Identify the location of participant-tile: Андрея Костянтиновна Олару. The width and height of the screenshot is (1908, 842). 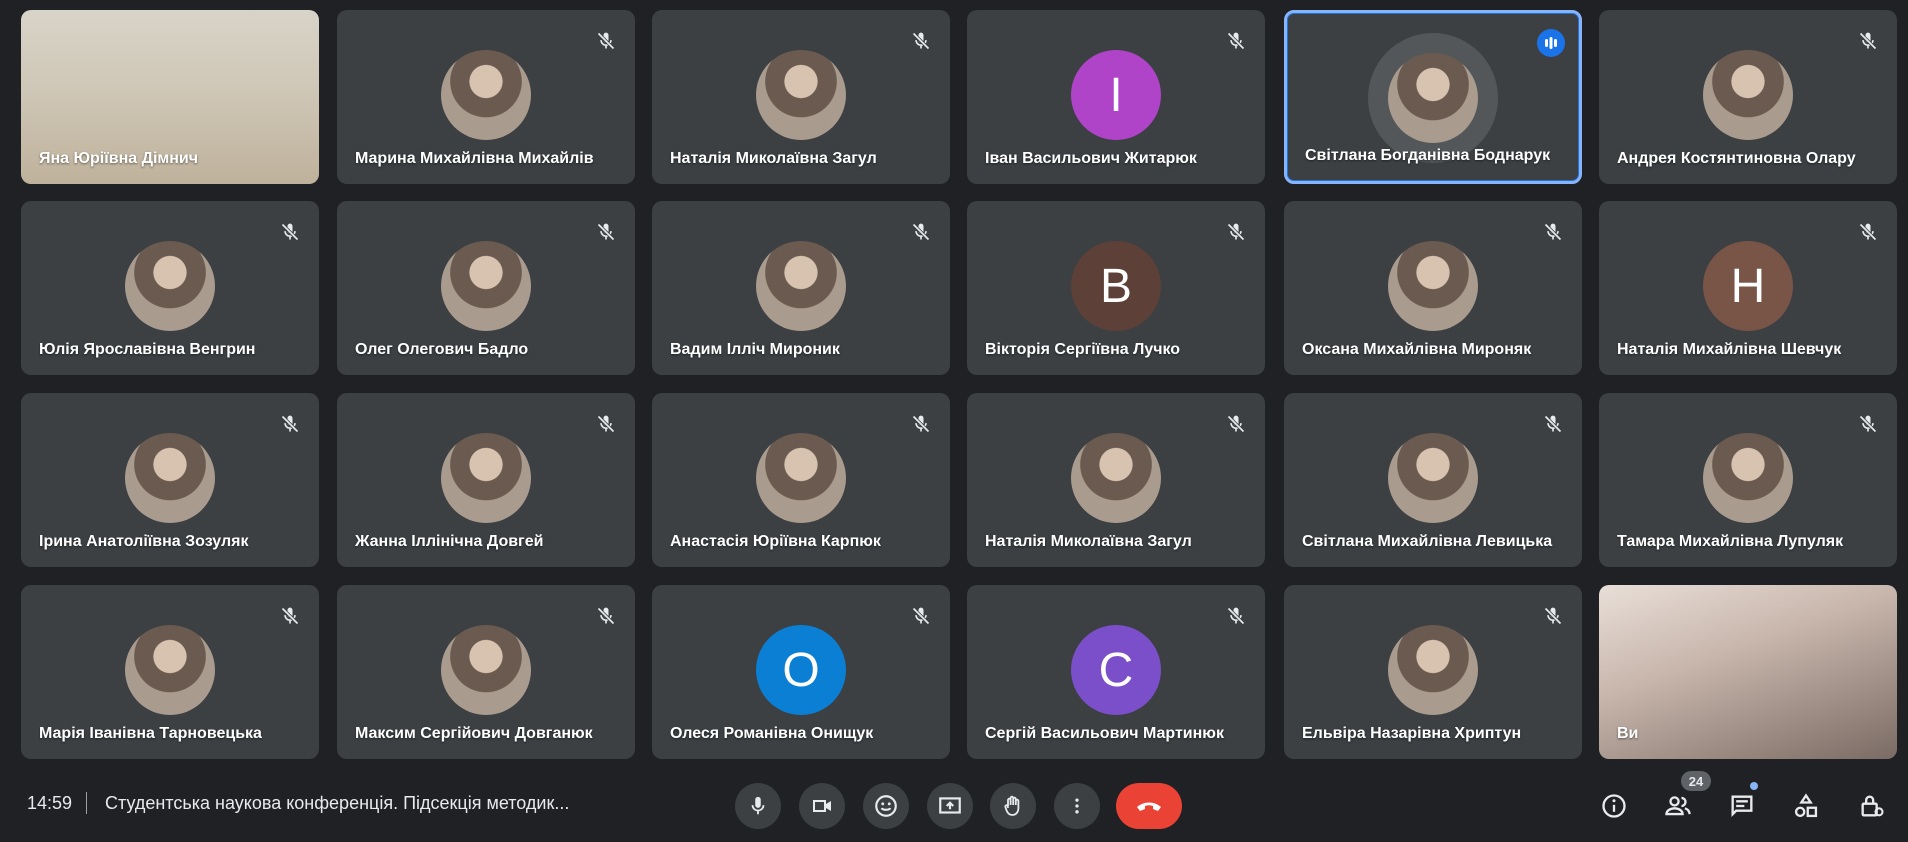
(1748, 97).